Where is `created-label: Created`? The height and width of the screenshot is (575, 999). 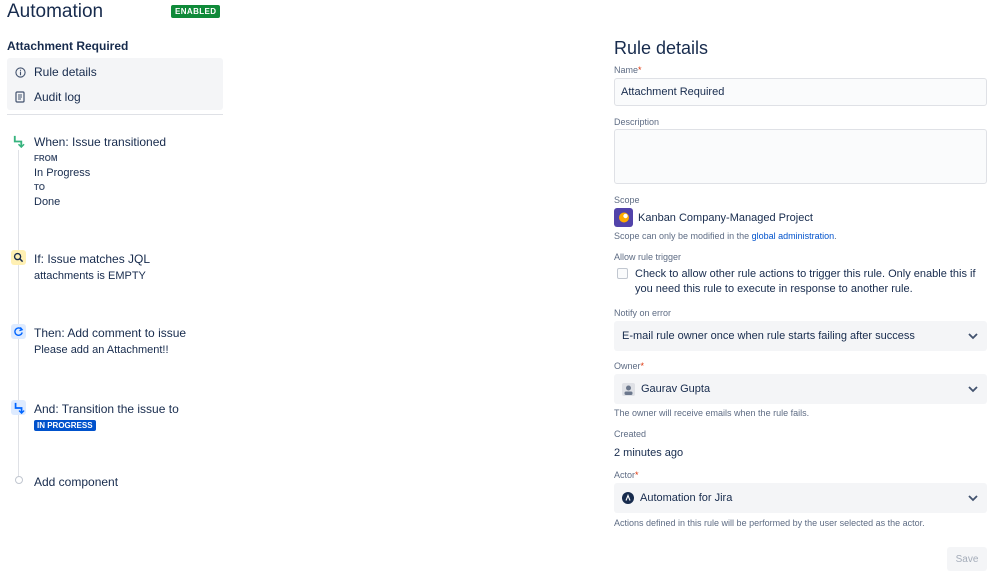 created-label: Created is located at coordinates (630, 434).